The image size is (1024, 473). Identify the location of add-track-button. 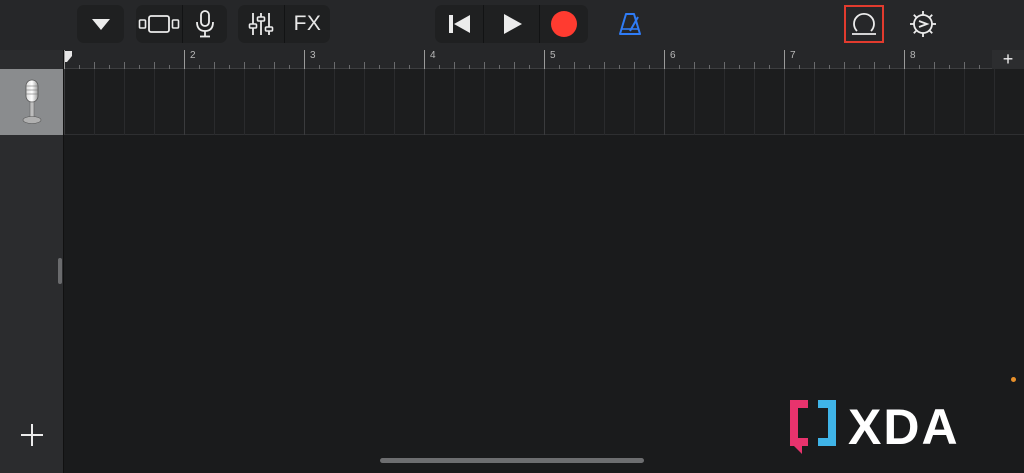
(32, 435).